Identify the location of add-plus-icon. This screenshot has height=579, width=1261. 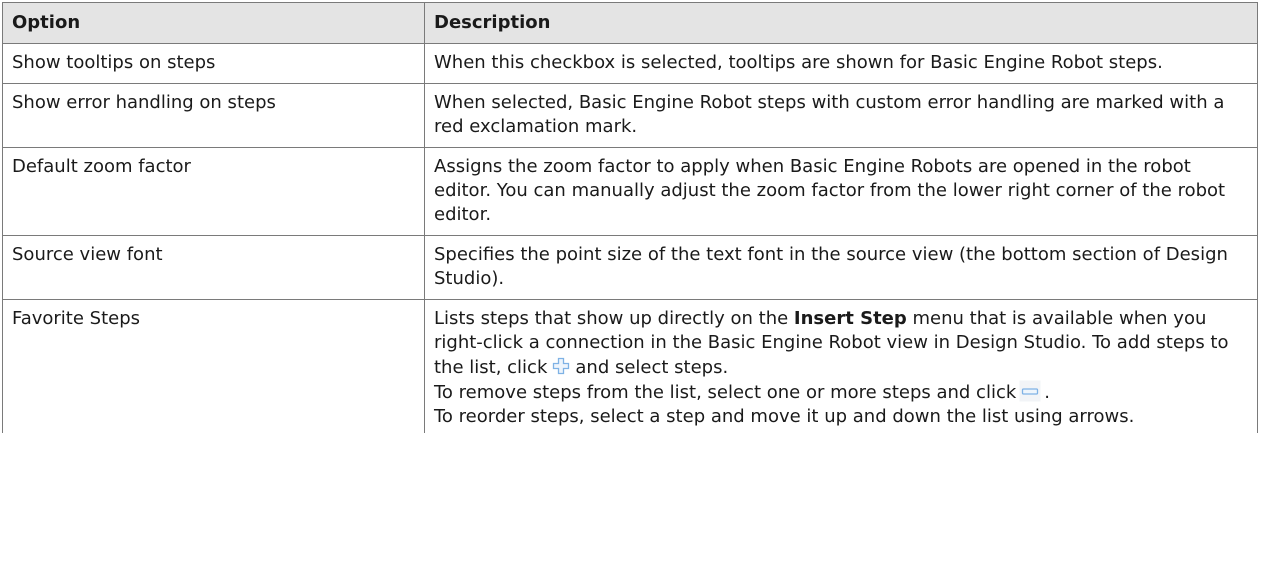
(561, 366).